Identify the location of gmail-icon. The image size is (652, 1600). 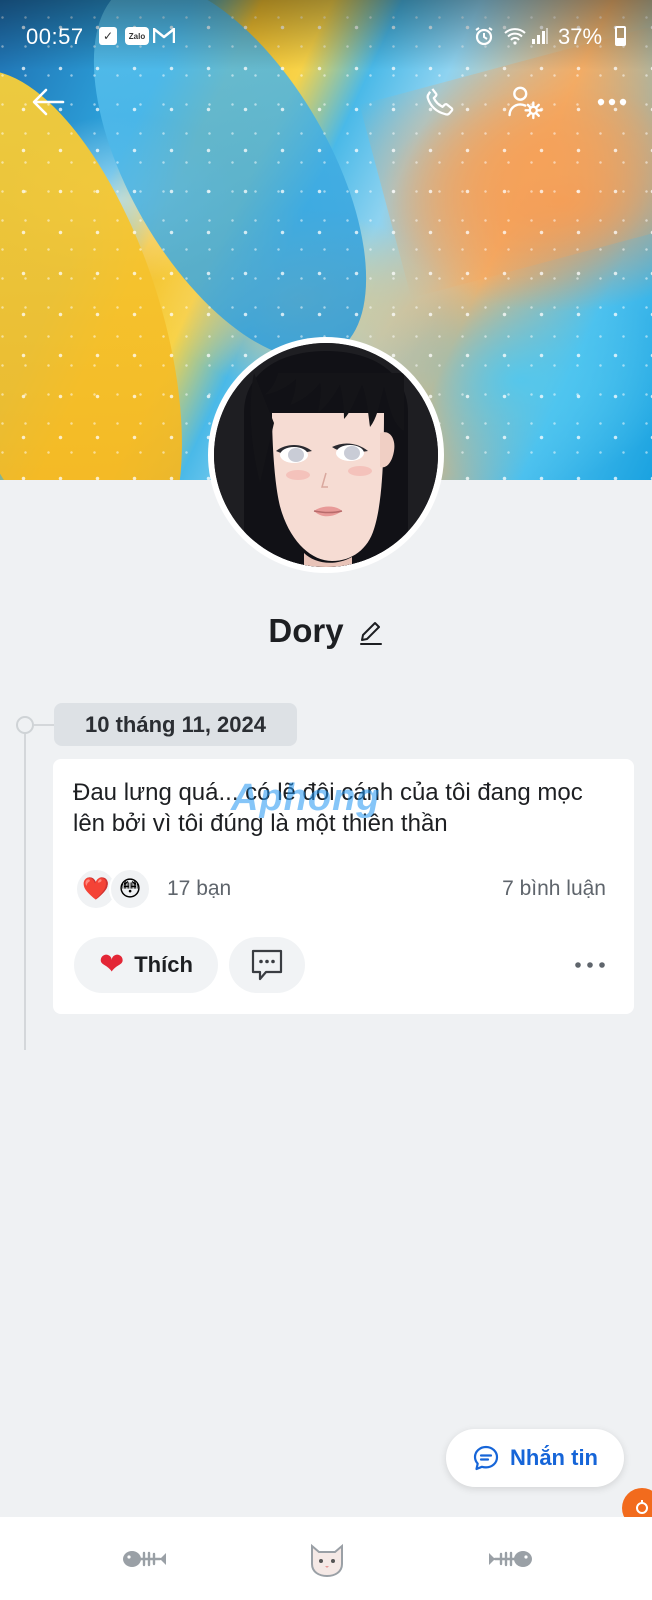
(164, 36).